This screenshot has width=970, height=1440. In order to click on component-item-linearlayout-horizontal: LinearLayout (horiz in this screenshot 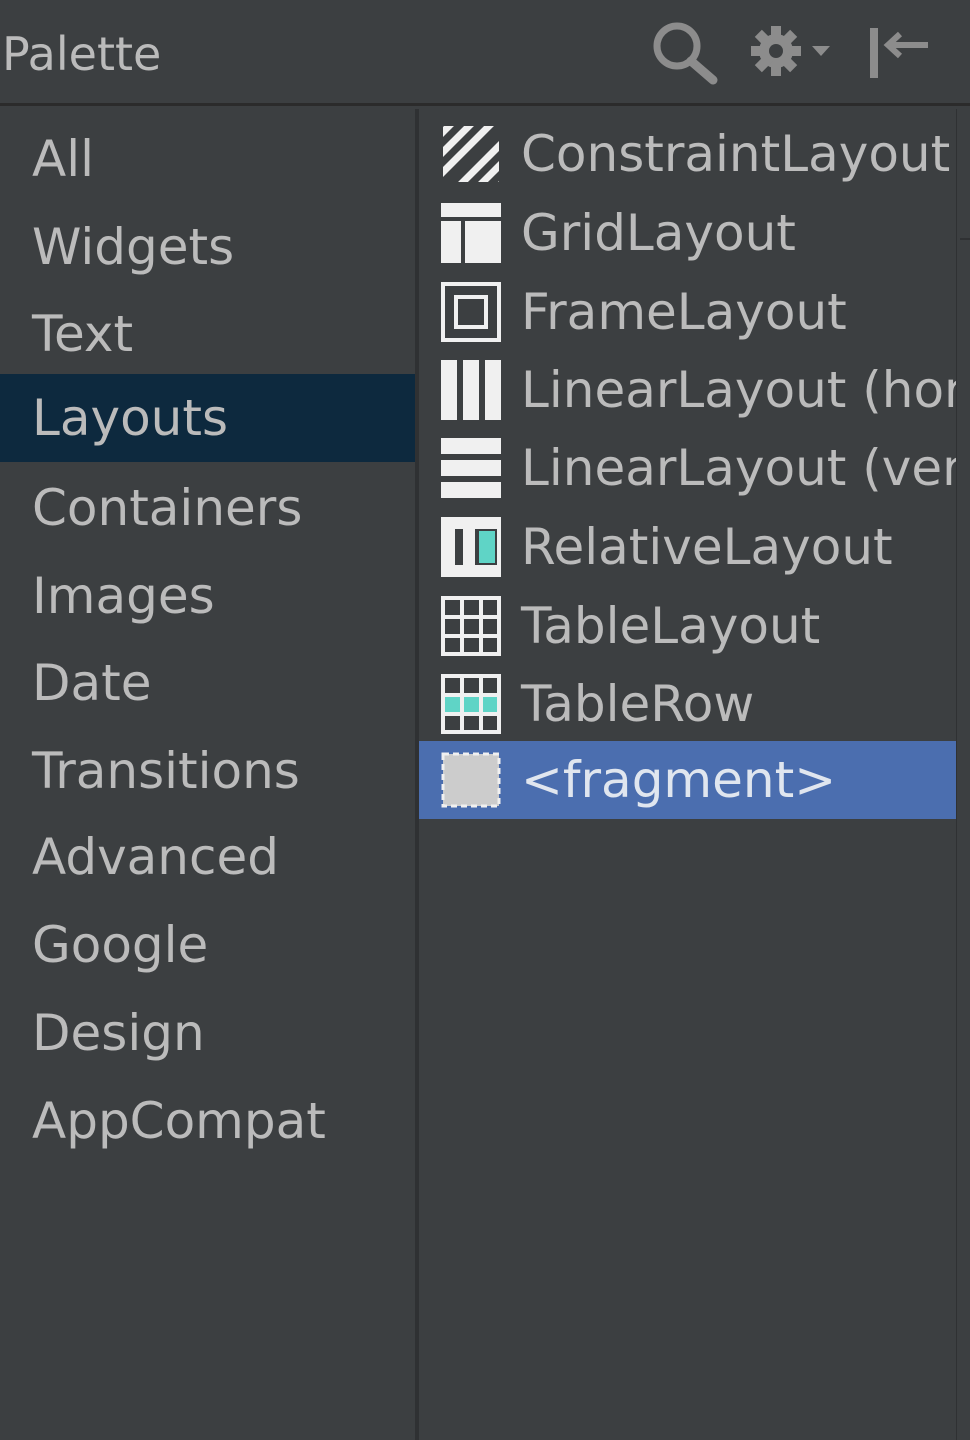, I will do `click(687, 390)`.